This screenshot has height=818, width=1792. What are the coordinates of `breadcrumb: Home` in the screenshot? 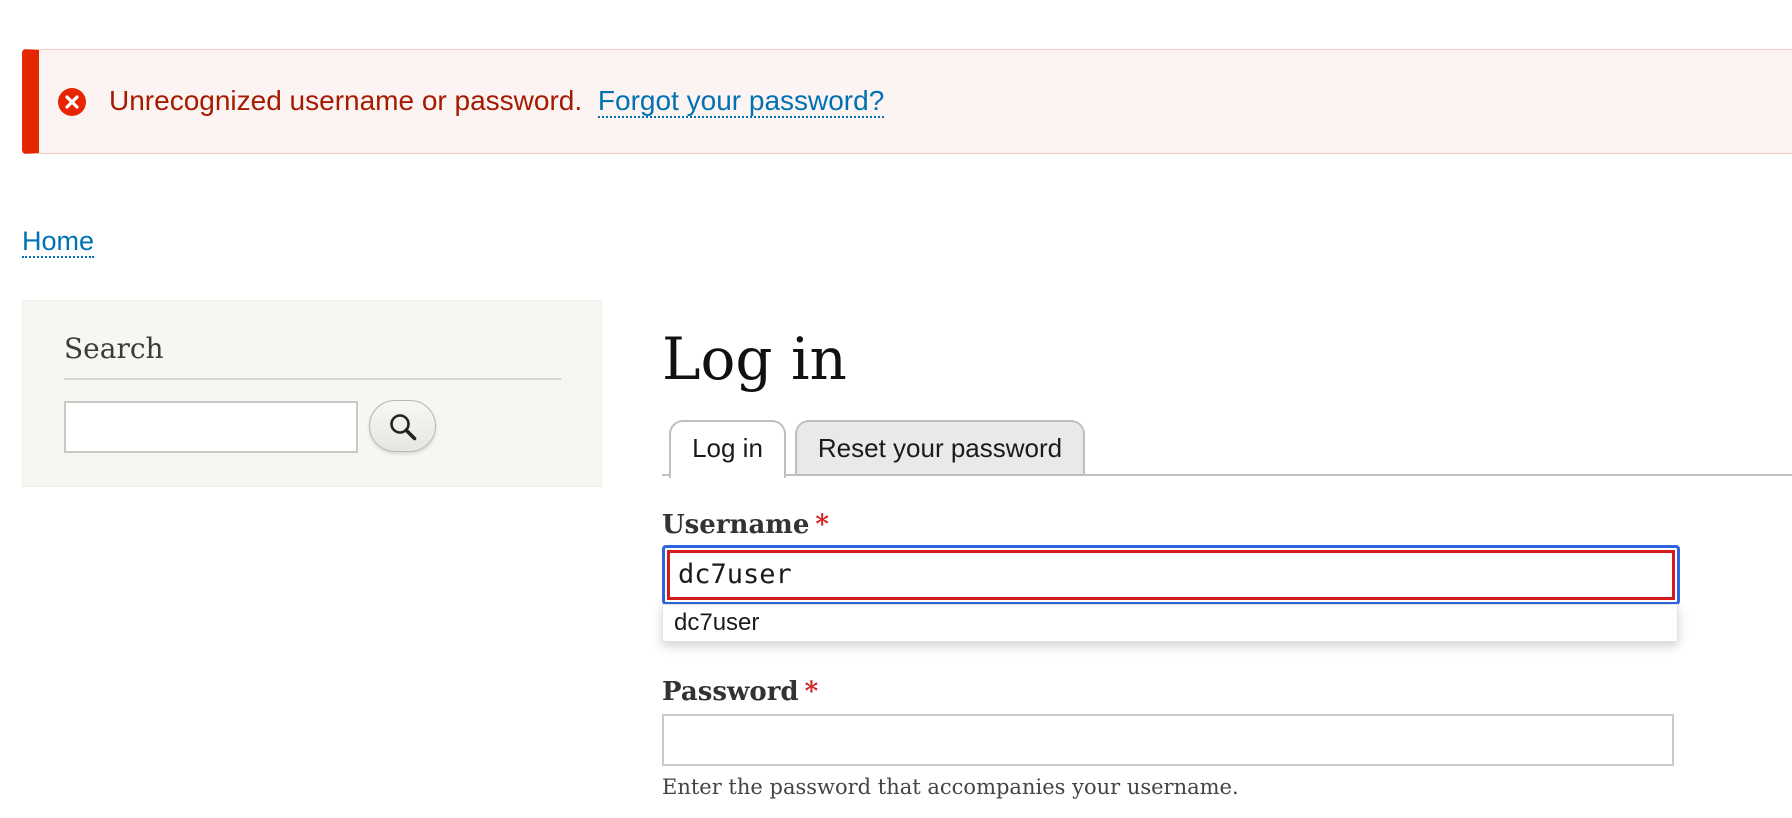 It's located at (58, 241).